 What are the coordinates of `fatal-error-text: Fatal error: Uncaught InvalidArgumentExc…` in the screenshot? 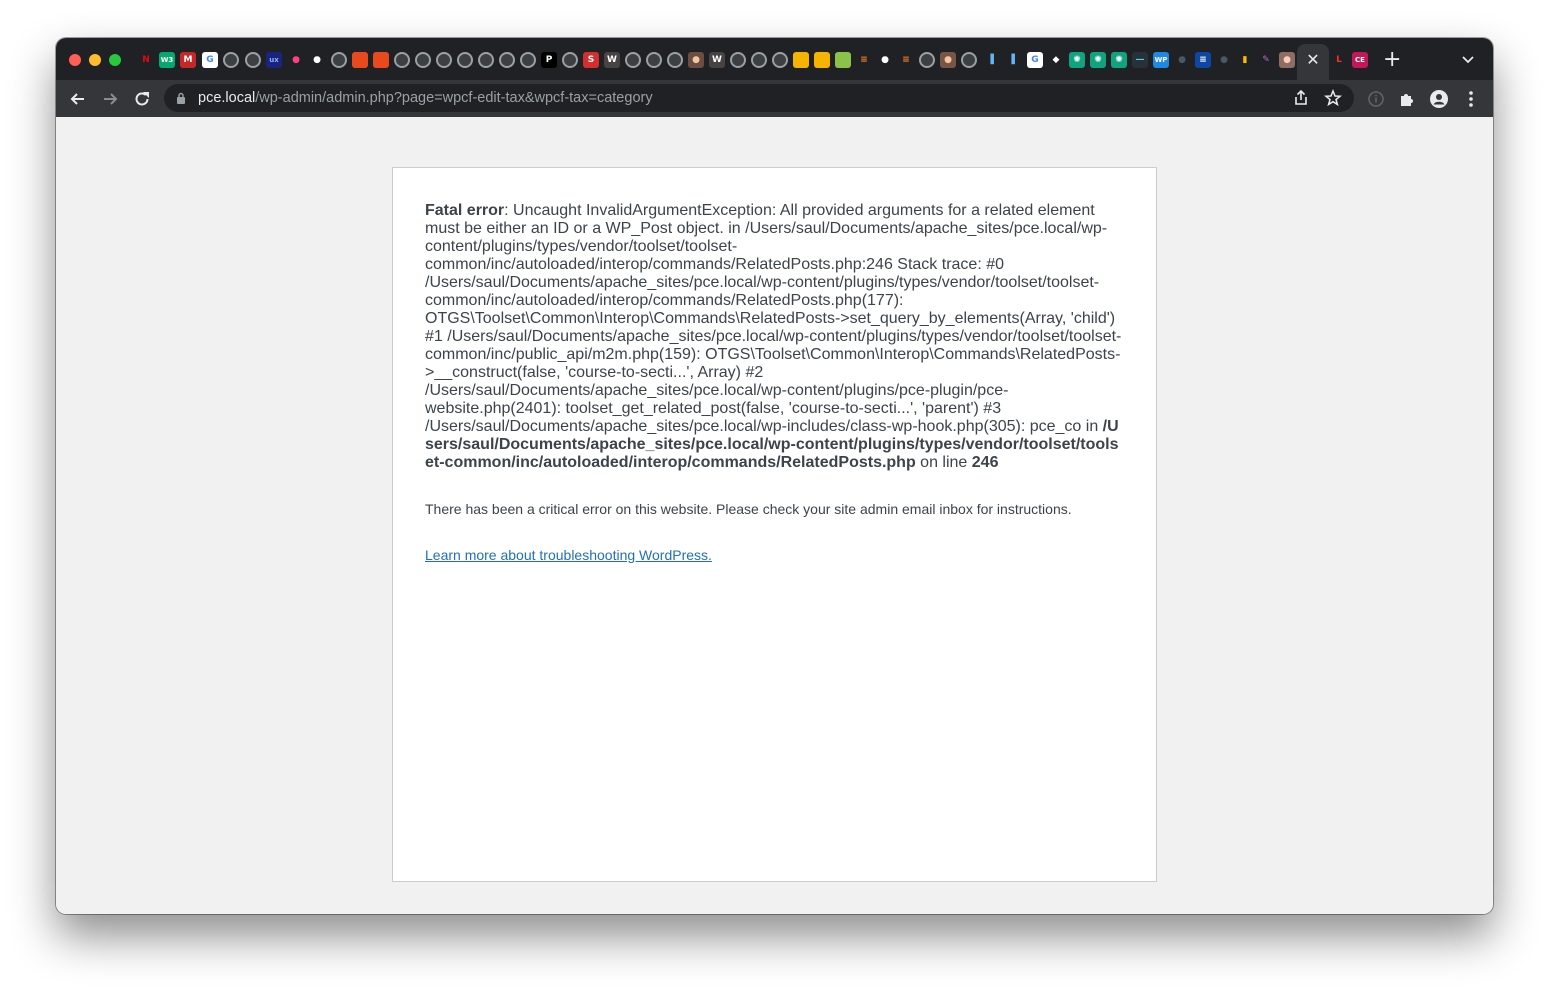 It's located at (776, 337).